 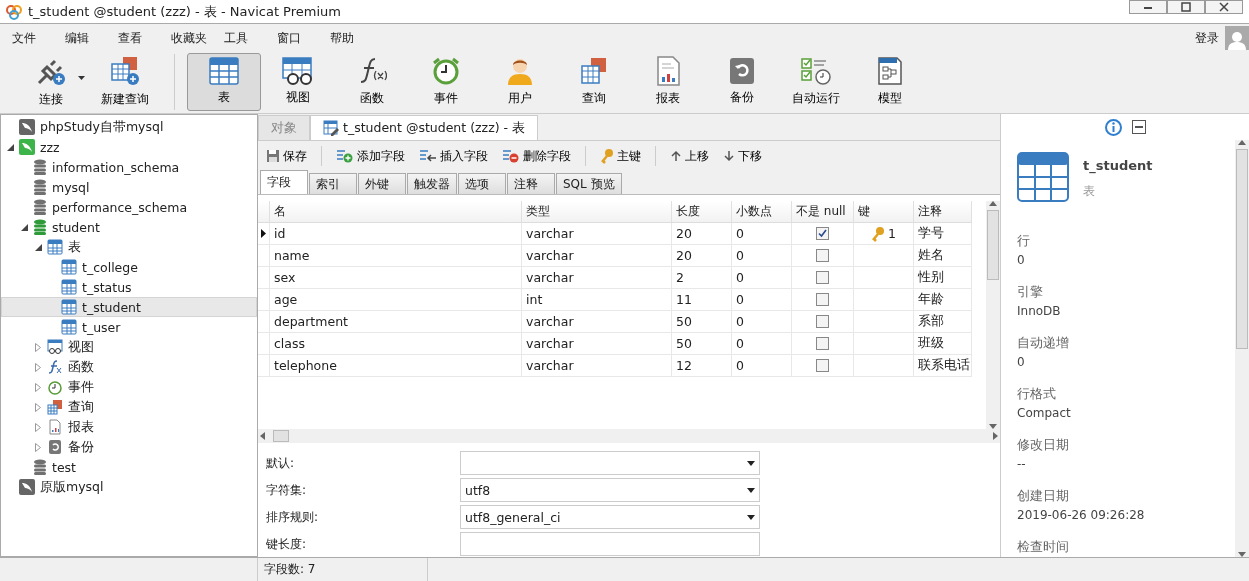 What do you see at coordinates (1237, 38) in the screenshot?
I see `avatar-icon` at bounding box center [1237, 38].